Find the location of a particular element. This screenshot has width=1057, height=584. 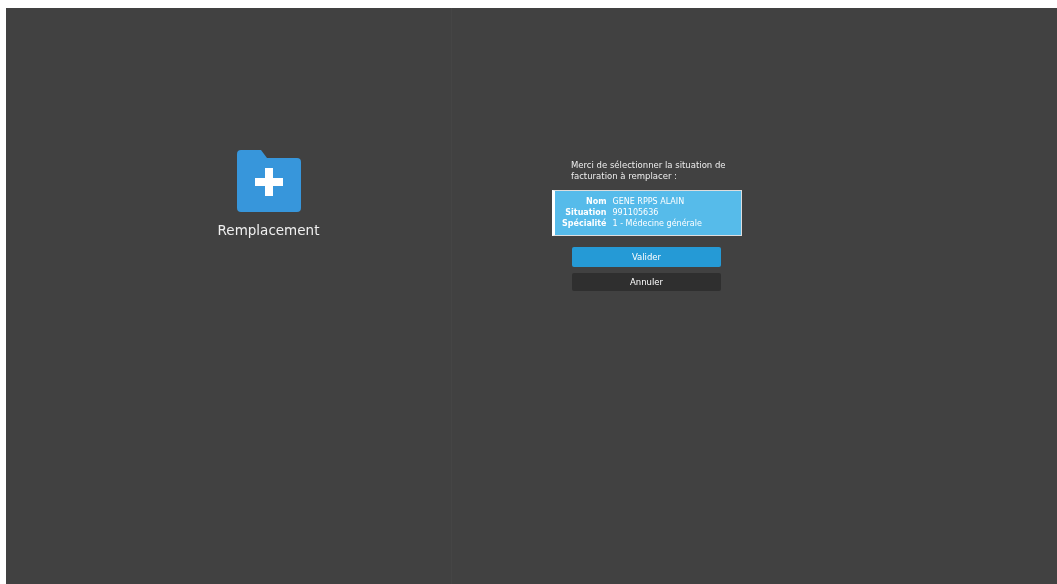

shortcut-label: Remplacement is located at coordinates (268, 230).